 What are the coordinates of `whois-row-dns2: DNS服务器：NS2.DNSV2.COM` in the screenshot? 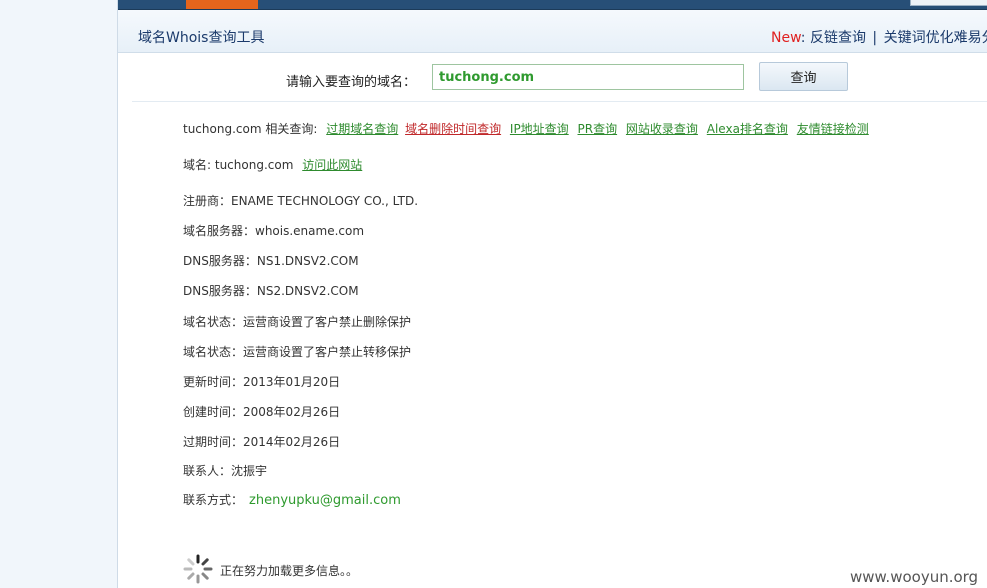 It's located at (271, 290).